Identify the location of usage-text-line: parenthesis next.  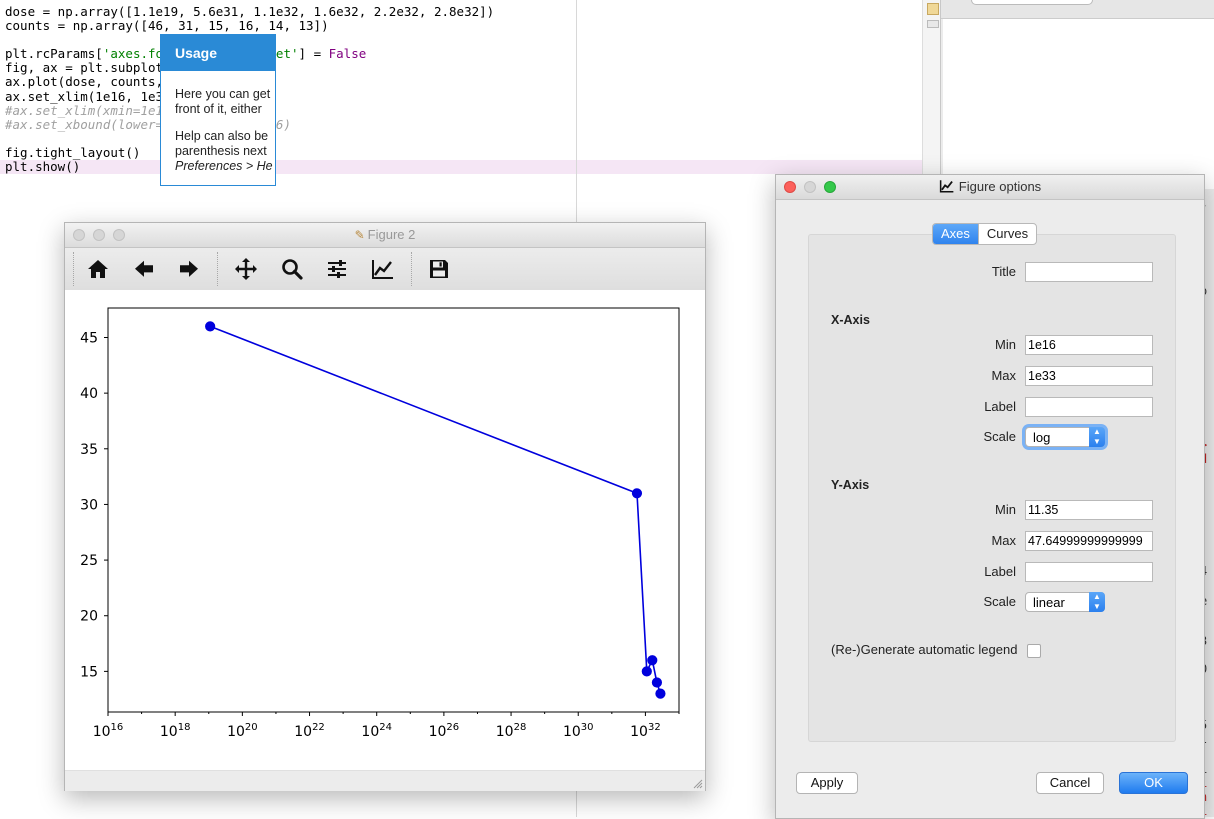
(221, 151).